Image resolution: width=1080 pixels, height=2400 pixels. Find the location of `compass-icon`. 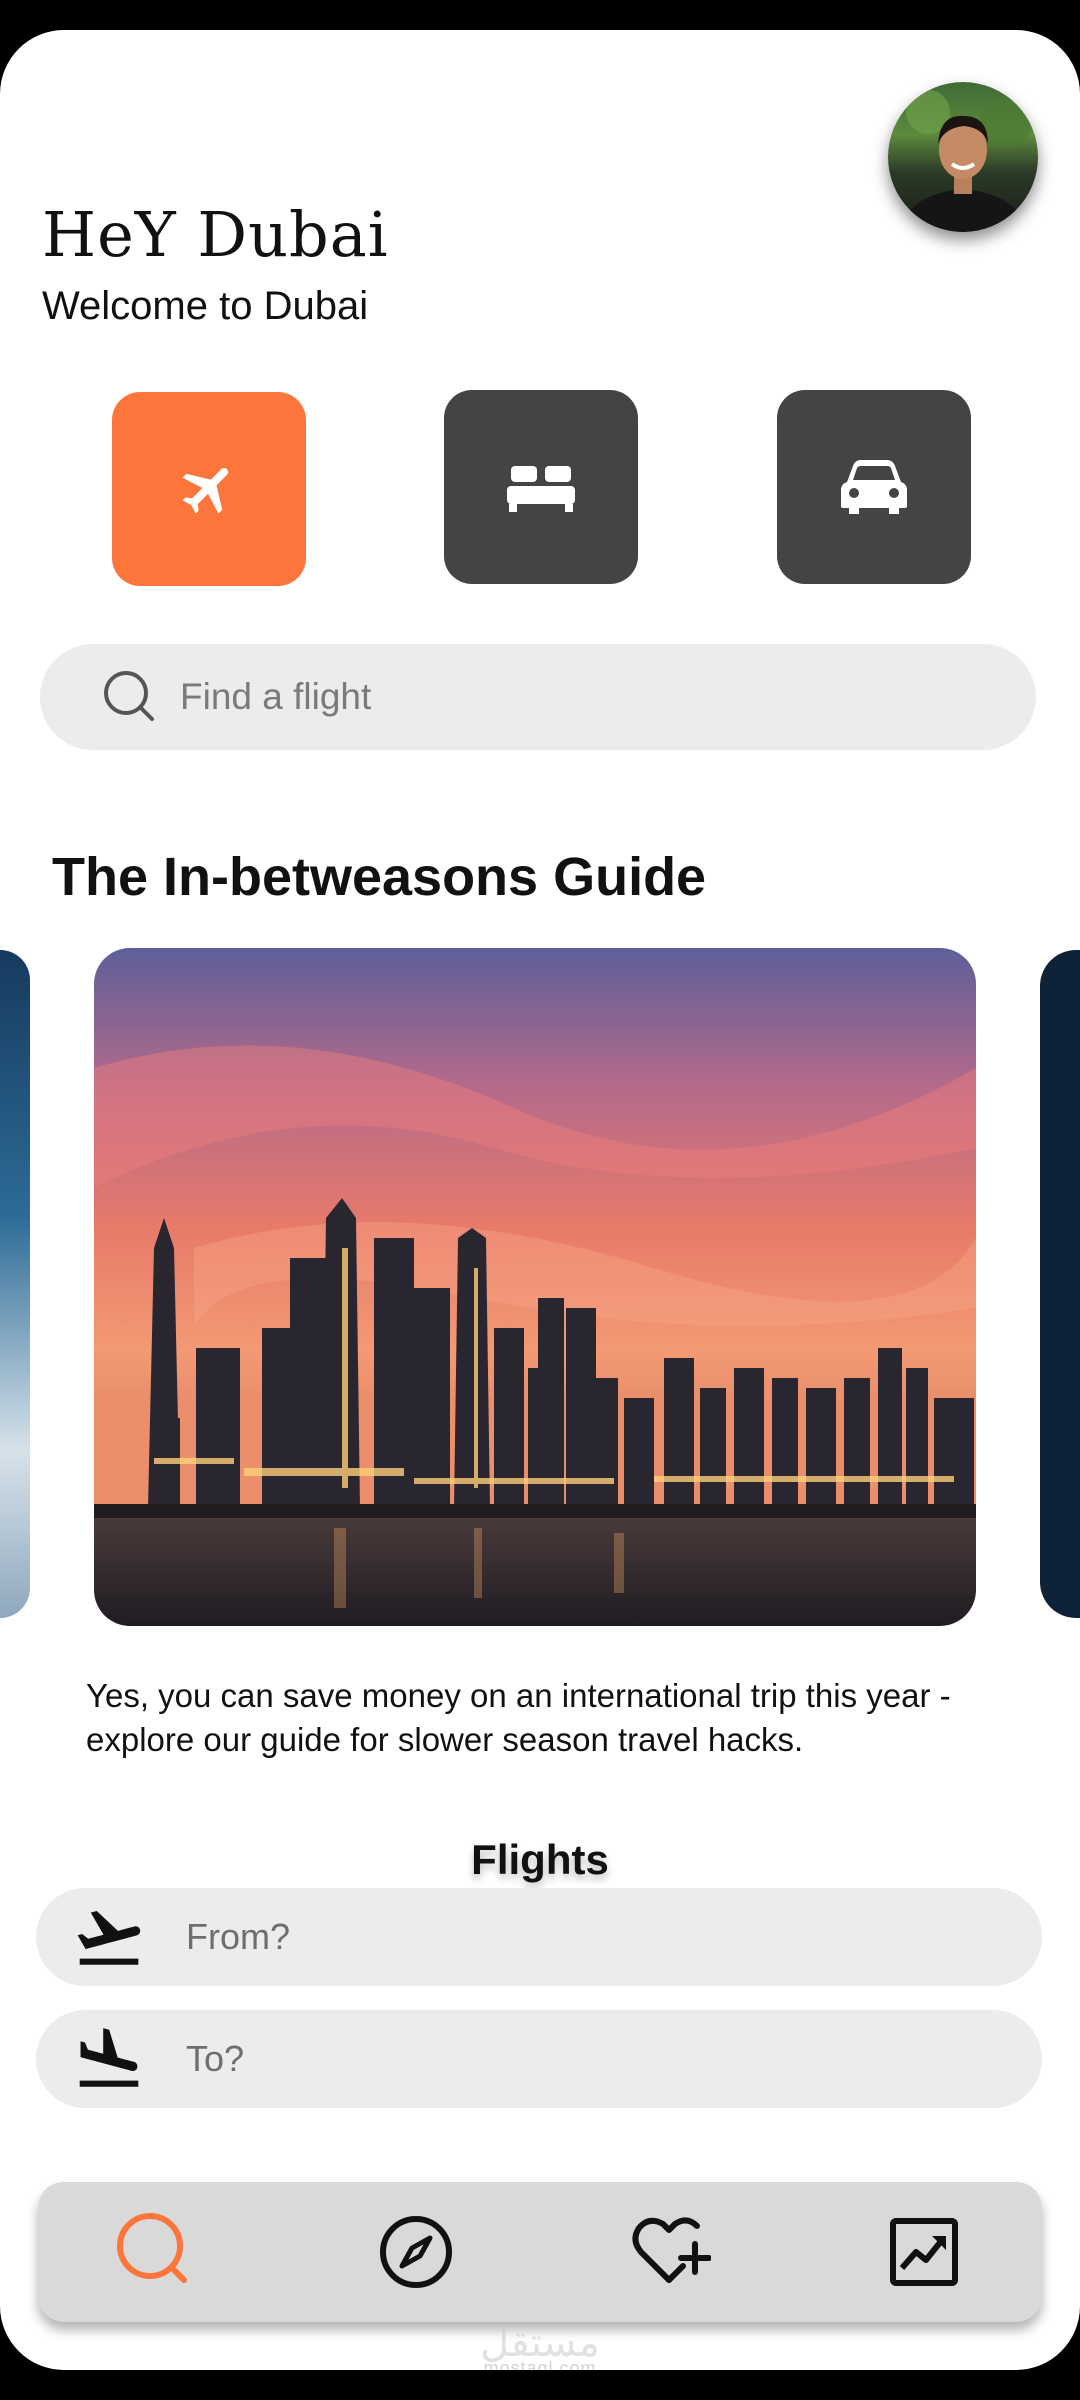

compass-icon is located at coordinates (416, 2252).